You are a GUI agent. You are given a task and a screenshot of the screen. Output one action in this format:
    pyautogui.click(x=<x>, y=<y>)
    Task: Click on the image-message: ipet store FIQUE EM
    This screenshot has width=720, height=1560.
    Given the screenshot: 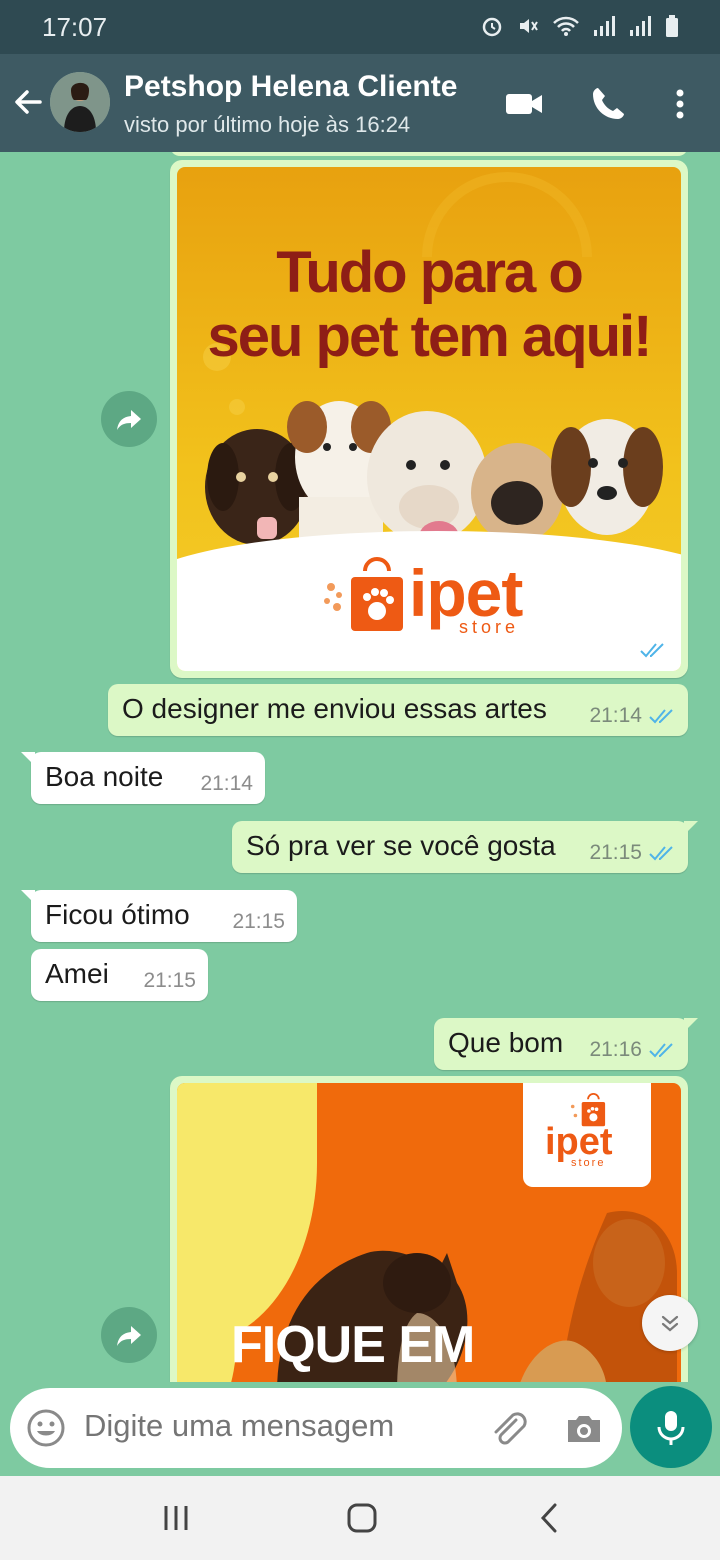 What is the action you would take?
    pyautogui.click(x=429, y=1229)
    